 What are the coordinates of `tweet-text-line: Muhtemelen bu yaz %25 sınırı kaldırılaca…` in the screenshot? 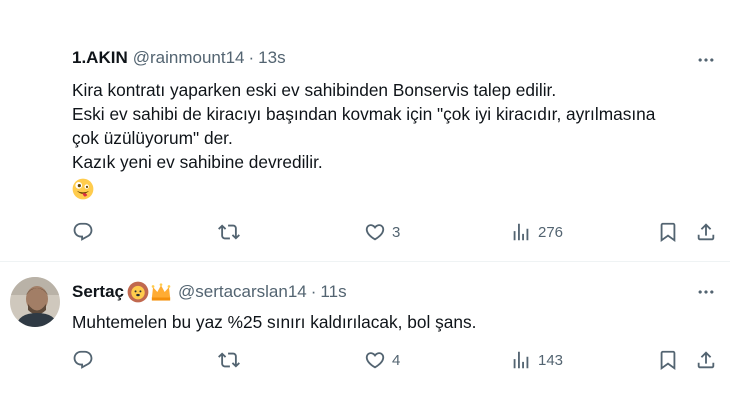 It's located at (274, 322).